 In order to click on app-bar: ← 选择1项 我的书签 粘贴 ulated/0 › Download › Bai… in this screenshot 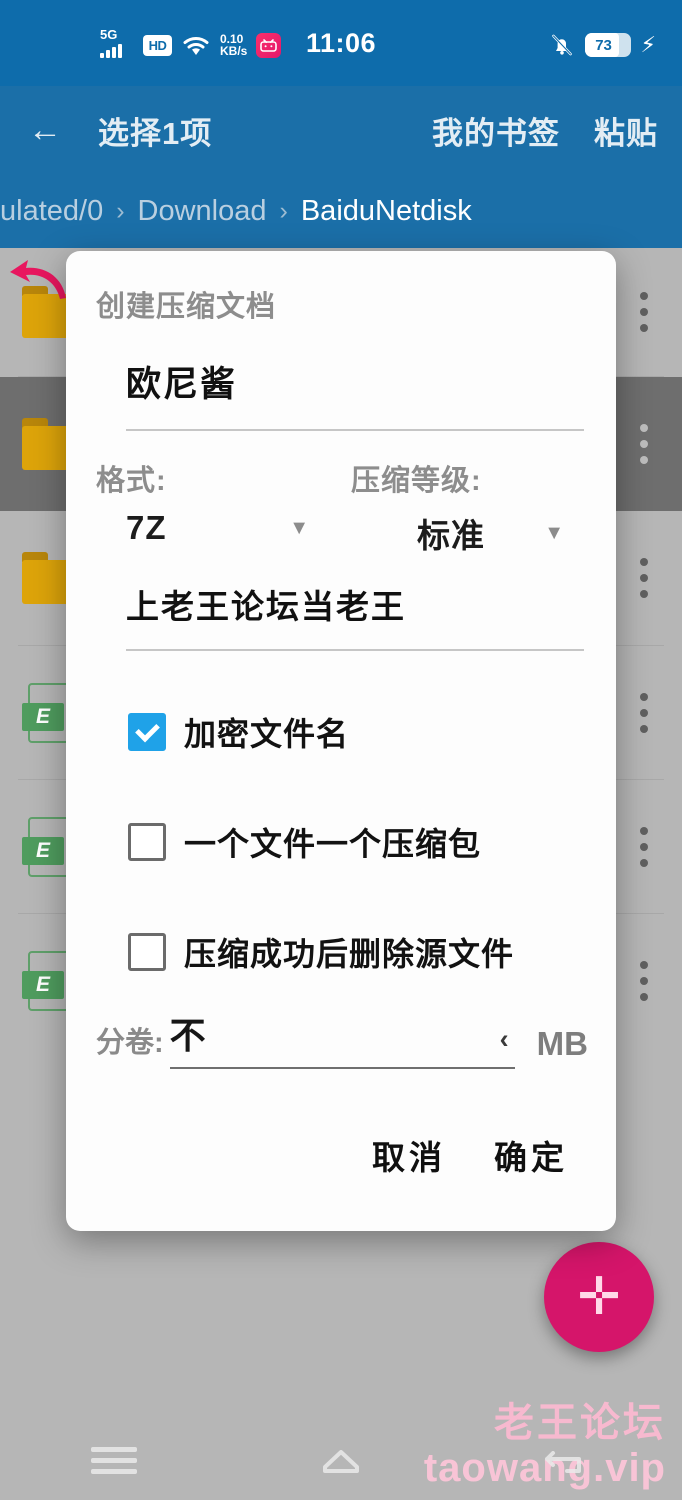, I will do `click(341, 167)`.